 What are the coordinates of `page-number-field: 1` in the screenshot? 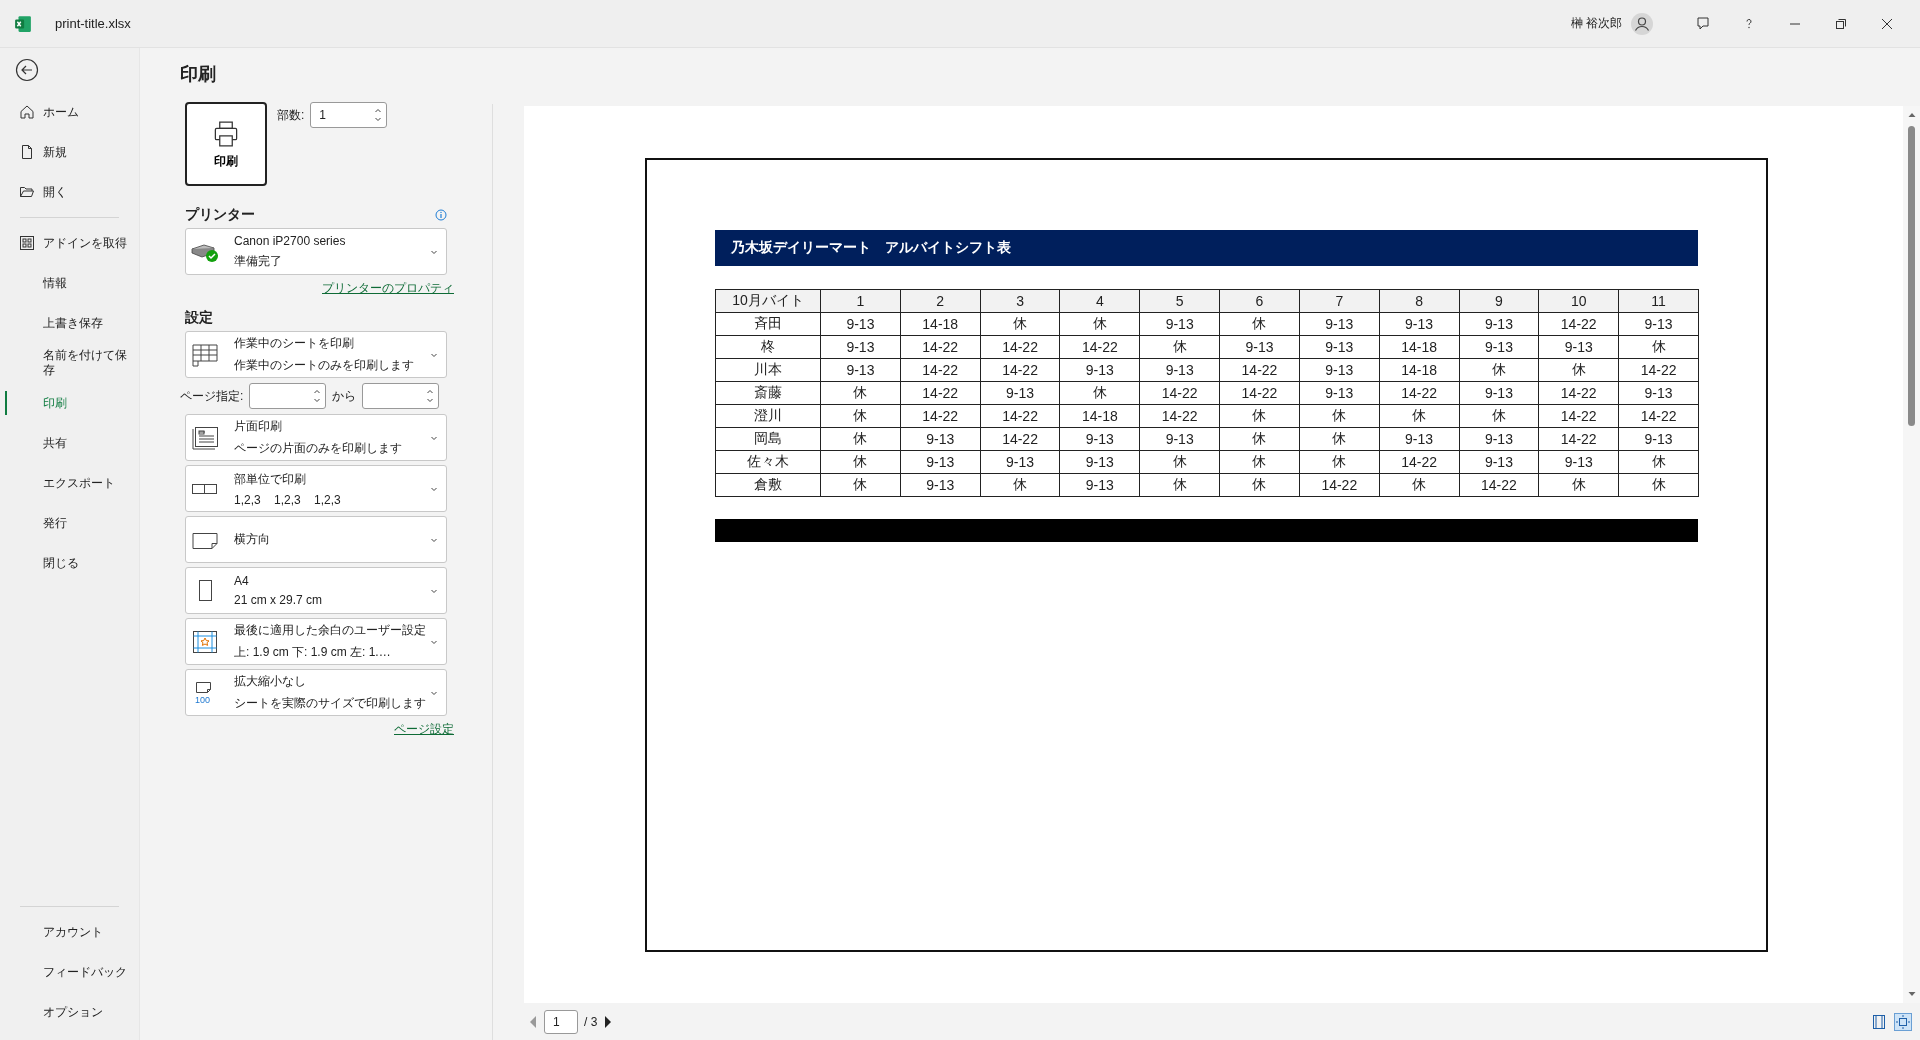 It's located at (561, 1021).